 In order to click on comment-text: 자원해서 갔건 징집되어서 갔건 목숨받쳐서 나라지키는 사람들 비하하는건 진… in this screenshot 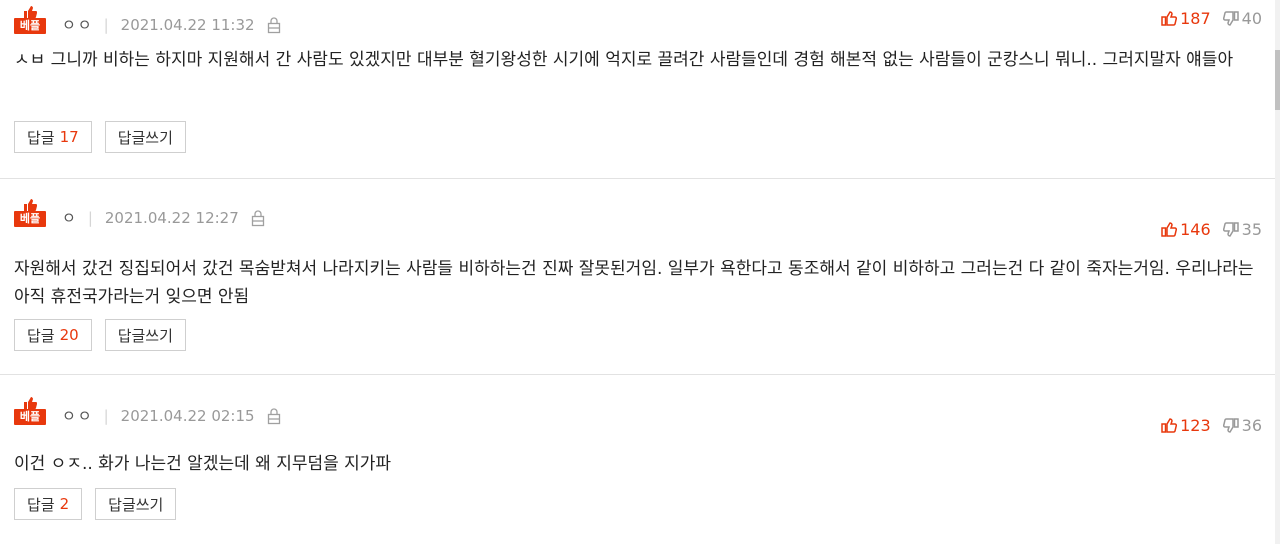, I will do `click(634, 283)`.